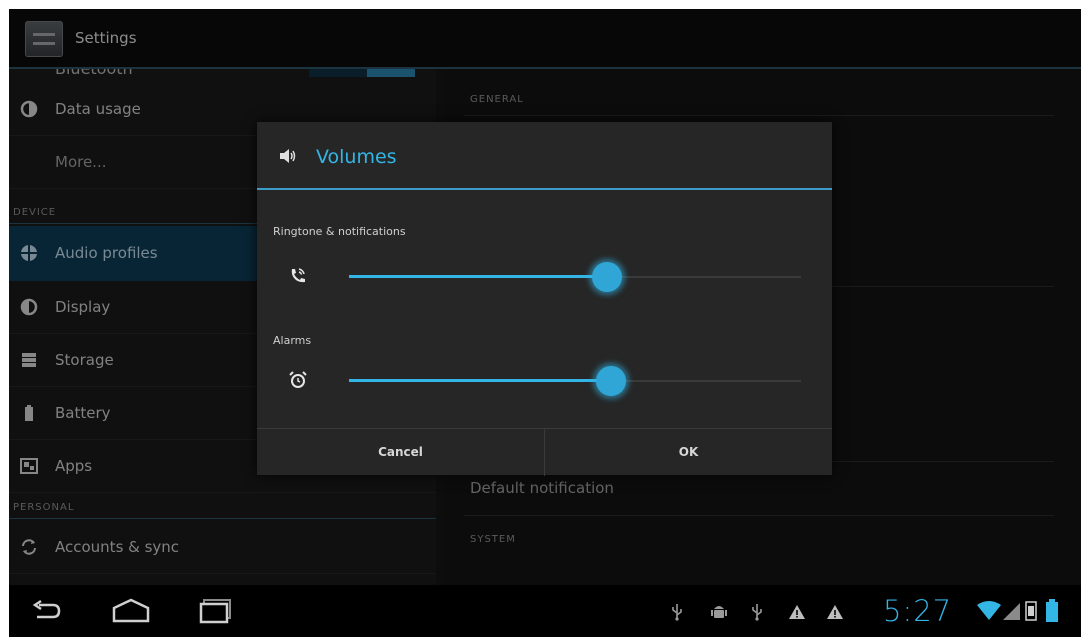 The width and height of the screenshot is (1090, 640). Describe the element at coordinates (1031, 613) in the screenshot. I see `sim-icon` at that location.